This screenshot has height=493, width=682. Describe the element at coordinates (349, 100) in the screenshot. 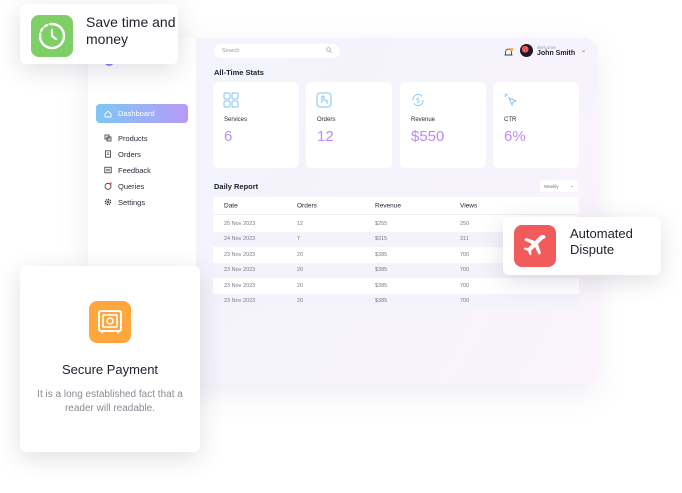

I see `hand-pointer-icon` at that location.